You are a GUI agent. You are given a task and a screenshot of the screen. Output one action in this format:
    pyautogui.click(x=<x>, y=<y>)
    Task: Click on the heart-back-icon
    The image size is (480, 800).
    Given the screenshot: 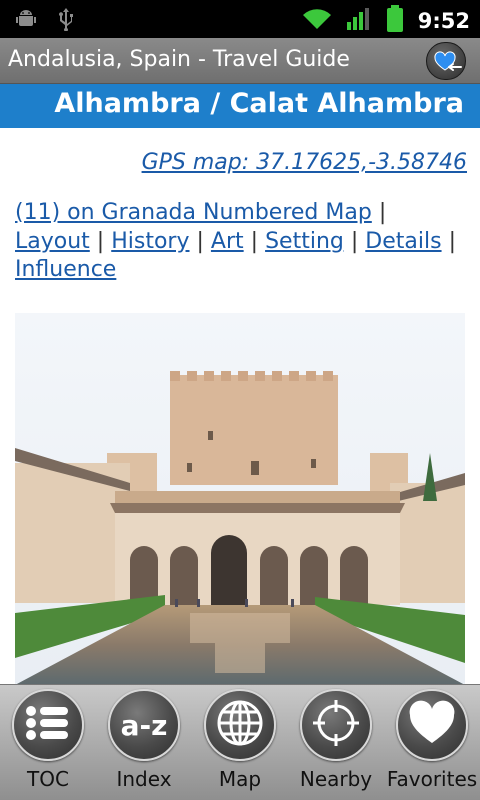 What is the action you would take?
    pyautogui.click(x=447, y=68)
    